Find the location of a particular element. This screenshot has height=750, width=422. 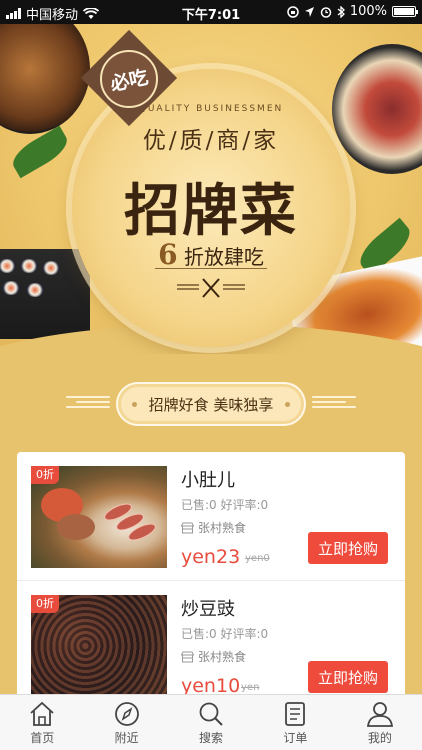

tab-label: 搜索 is located at coordinates (211, 738).